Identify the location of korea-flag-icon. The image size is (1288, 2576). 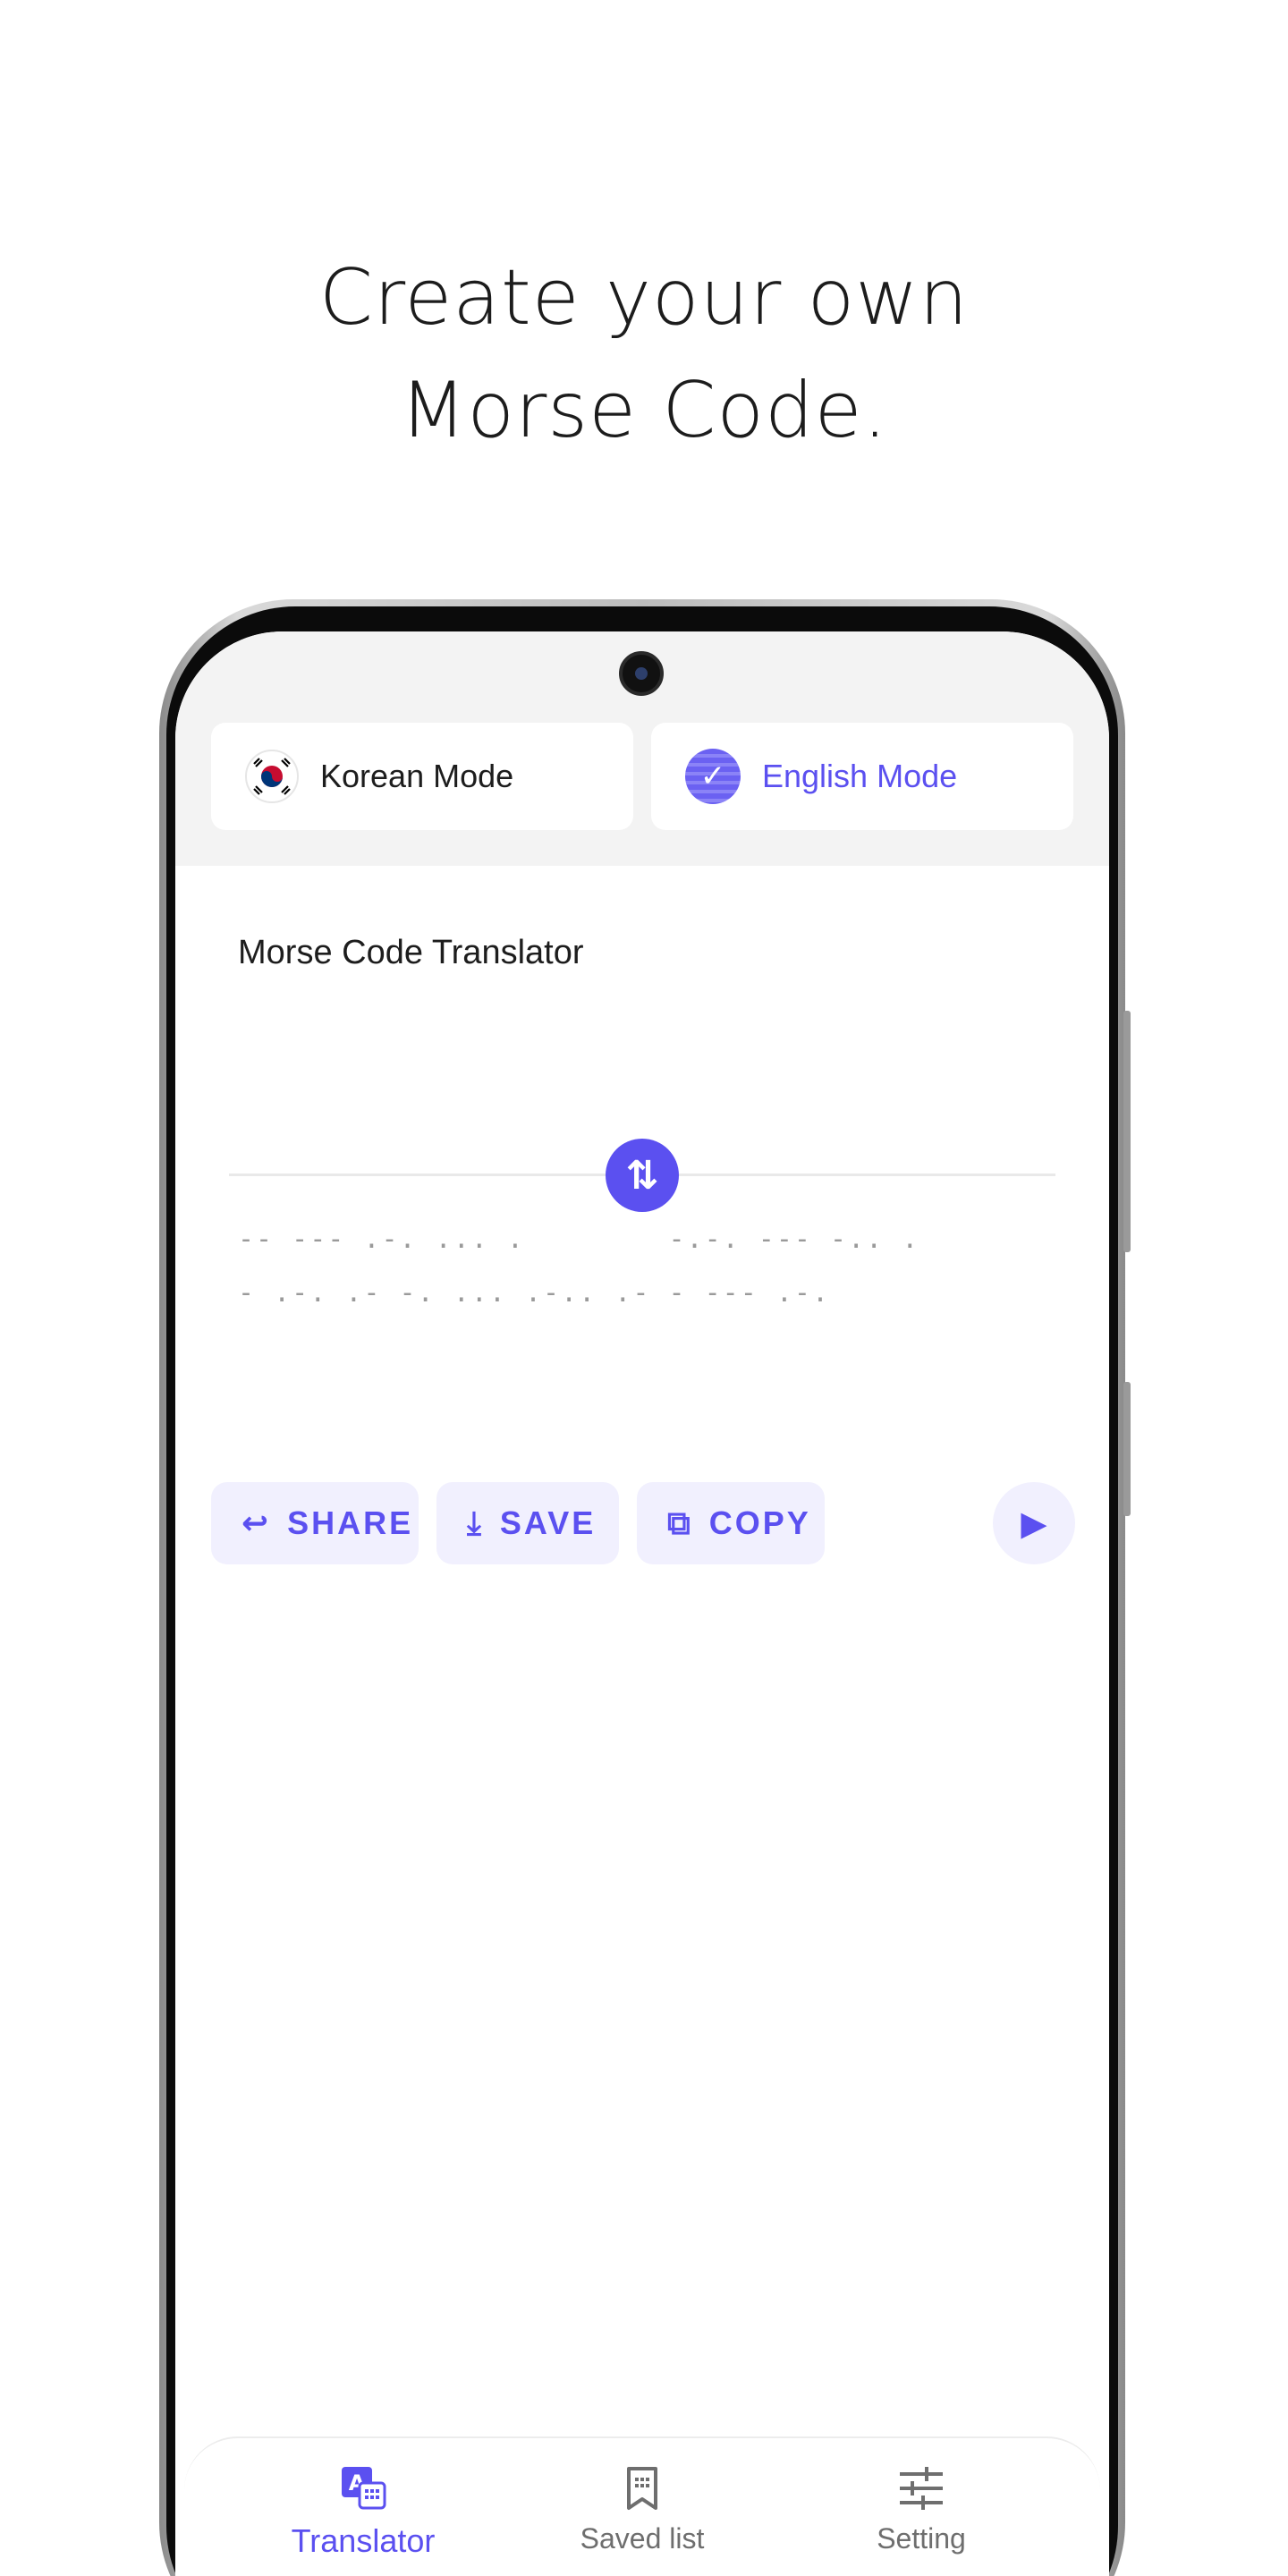
(272, 776).